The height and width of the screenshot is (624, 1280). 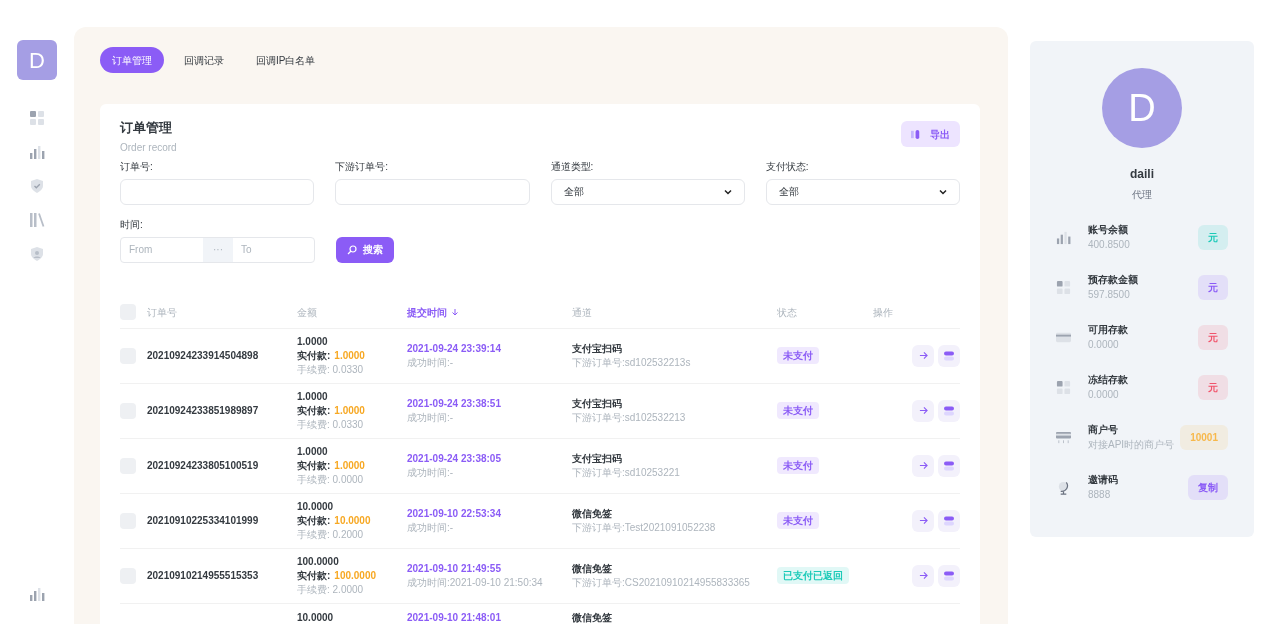 What do you see at coordinates (1103, 430) in the screenshot?
I see `stat-label: 商户号` at bounding box center [1103, 430].